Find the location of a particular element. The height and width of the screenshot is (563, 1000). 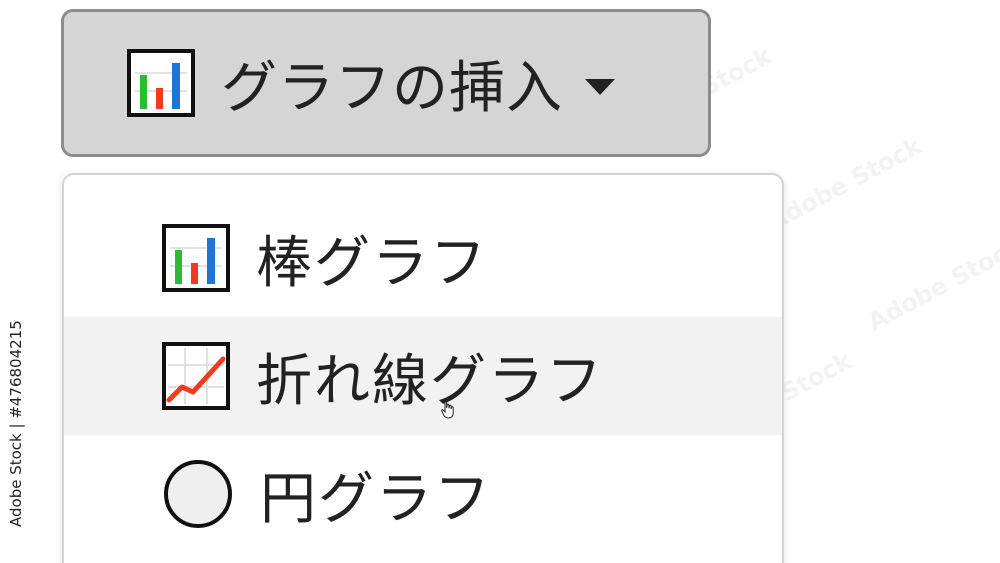

stock-credit: Adobe Stock | #476804215 is located at coordinates (16, 423).